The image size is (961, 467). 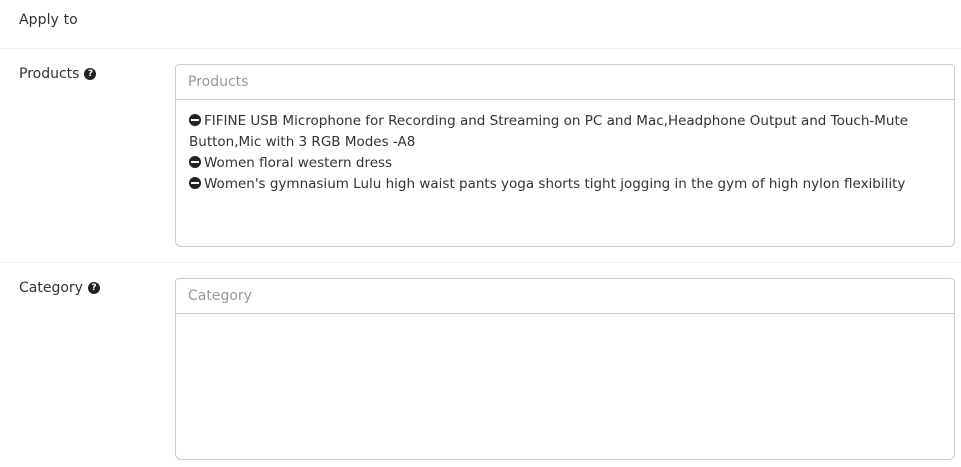 What do you see at coordinates (48, 20) in the screenshot?
I see `apply-to-title: Apply to` at bounding box center [48, 20].